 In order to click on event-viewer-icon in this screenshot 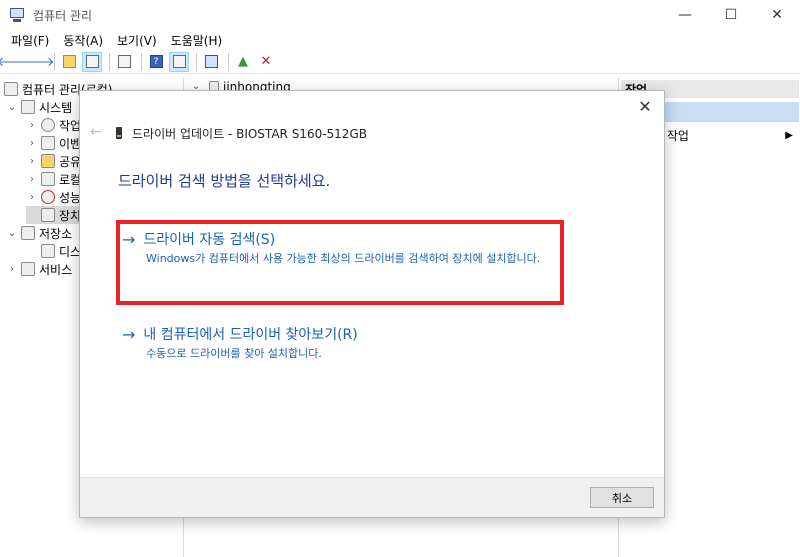, I will do `click(48, 143)`.